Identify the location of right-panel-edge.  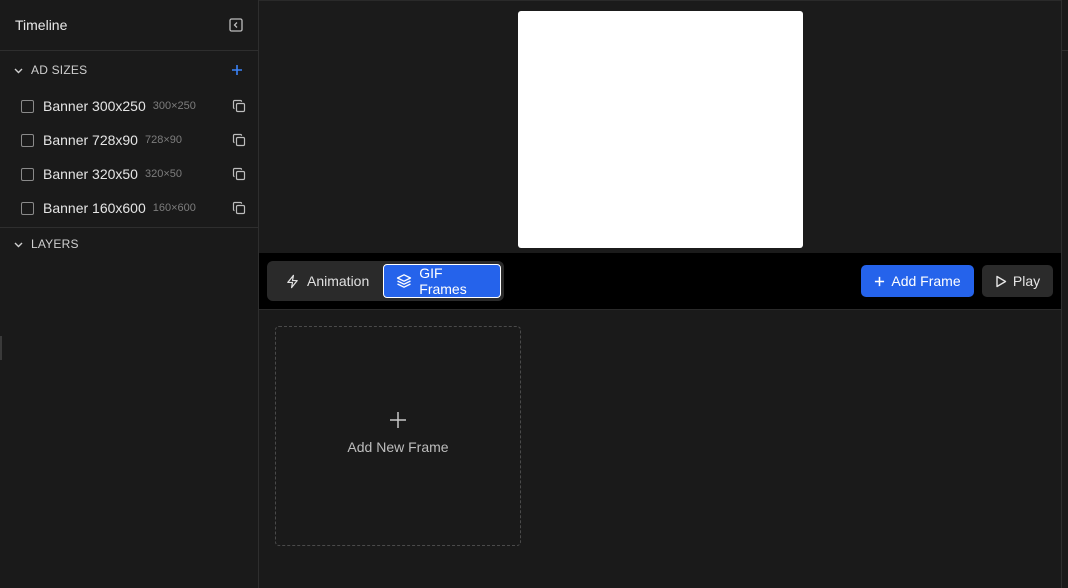
(1064, 294).